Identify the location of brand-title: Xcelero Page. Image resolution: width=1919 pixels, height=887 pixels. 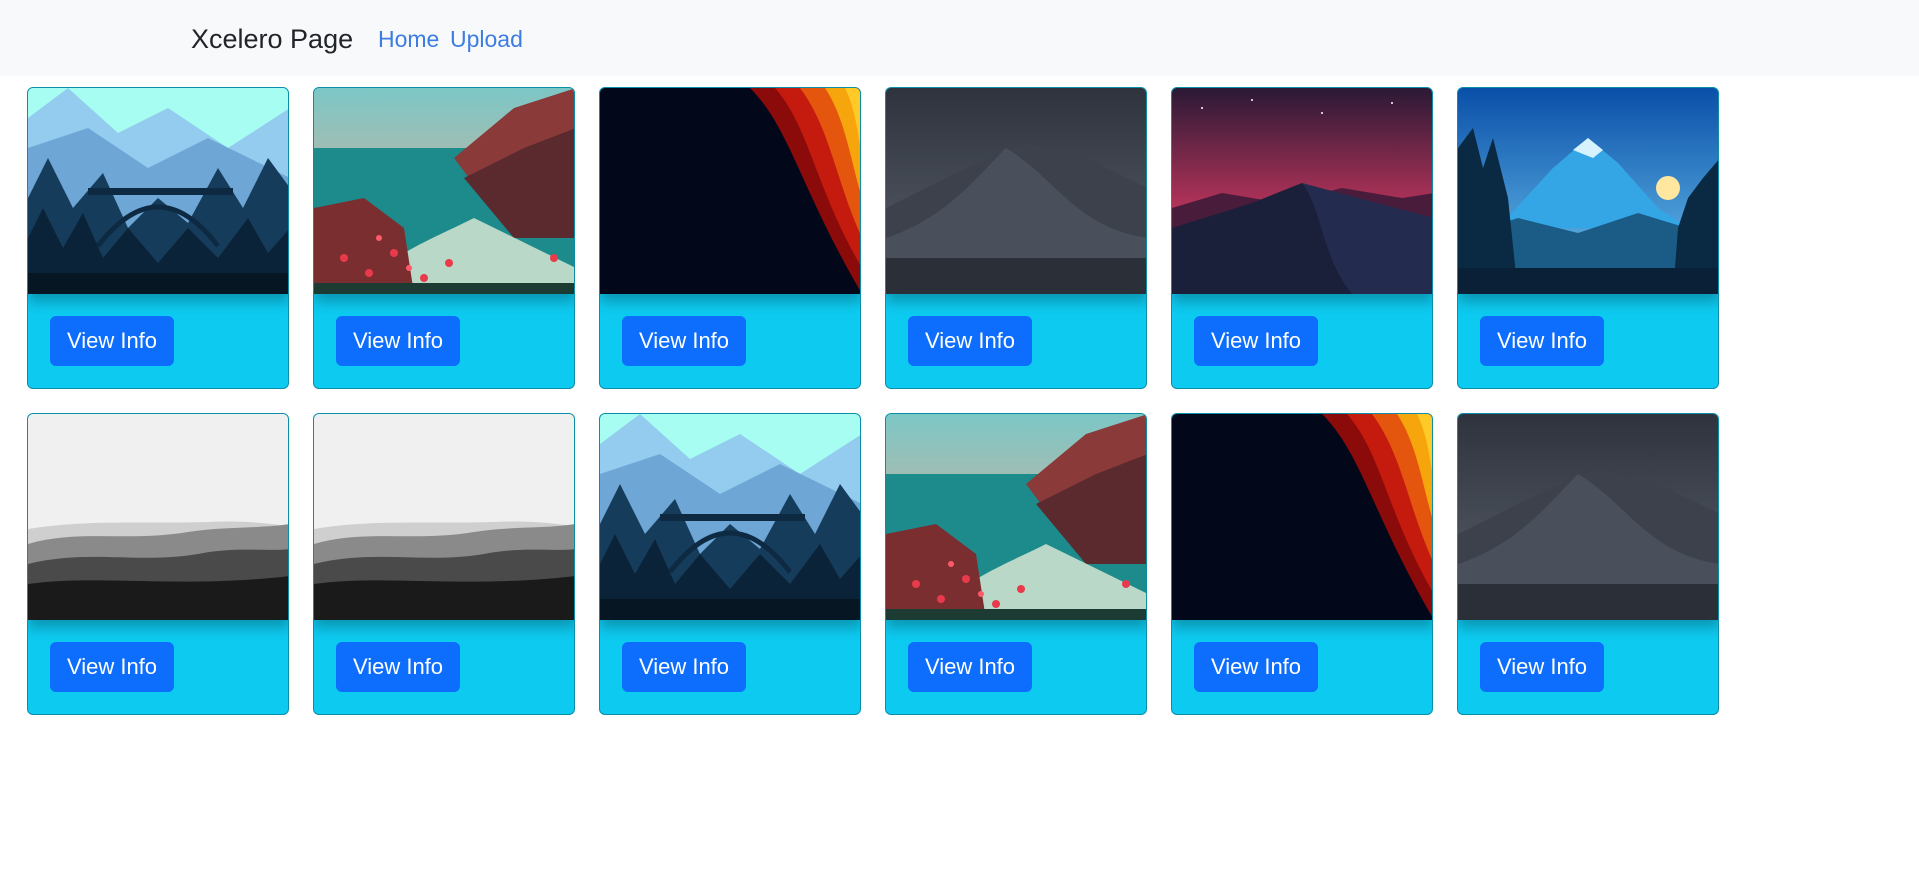
(272, 39).